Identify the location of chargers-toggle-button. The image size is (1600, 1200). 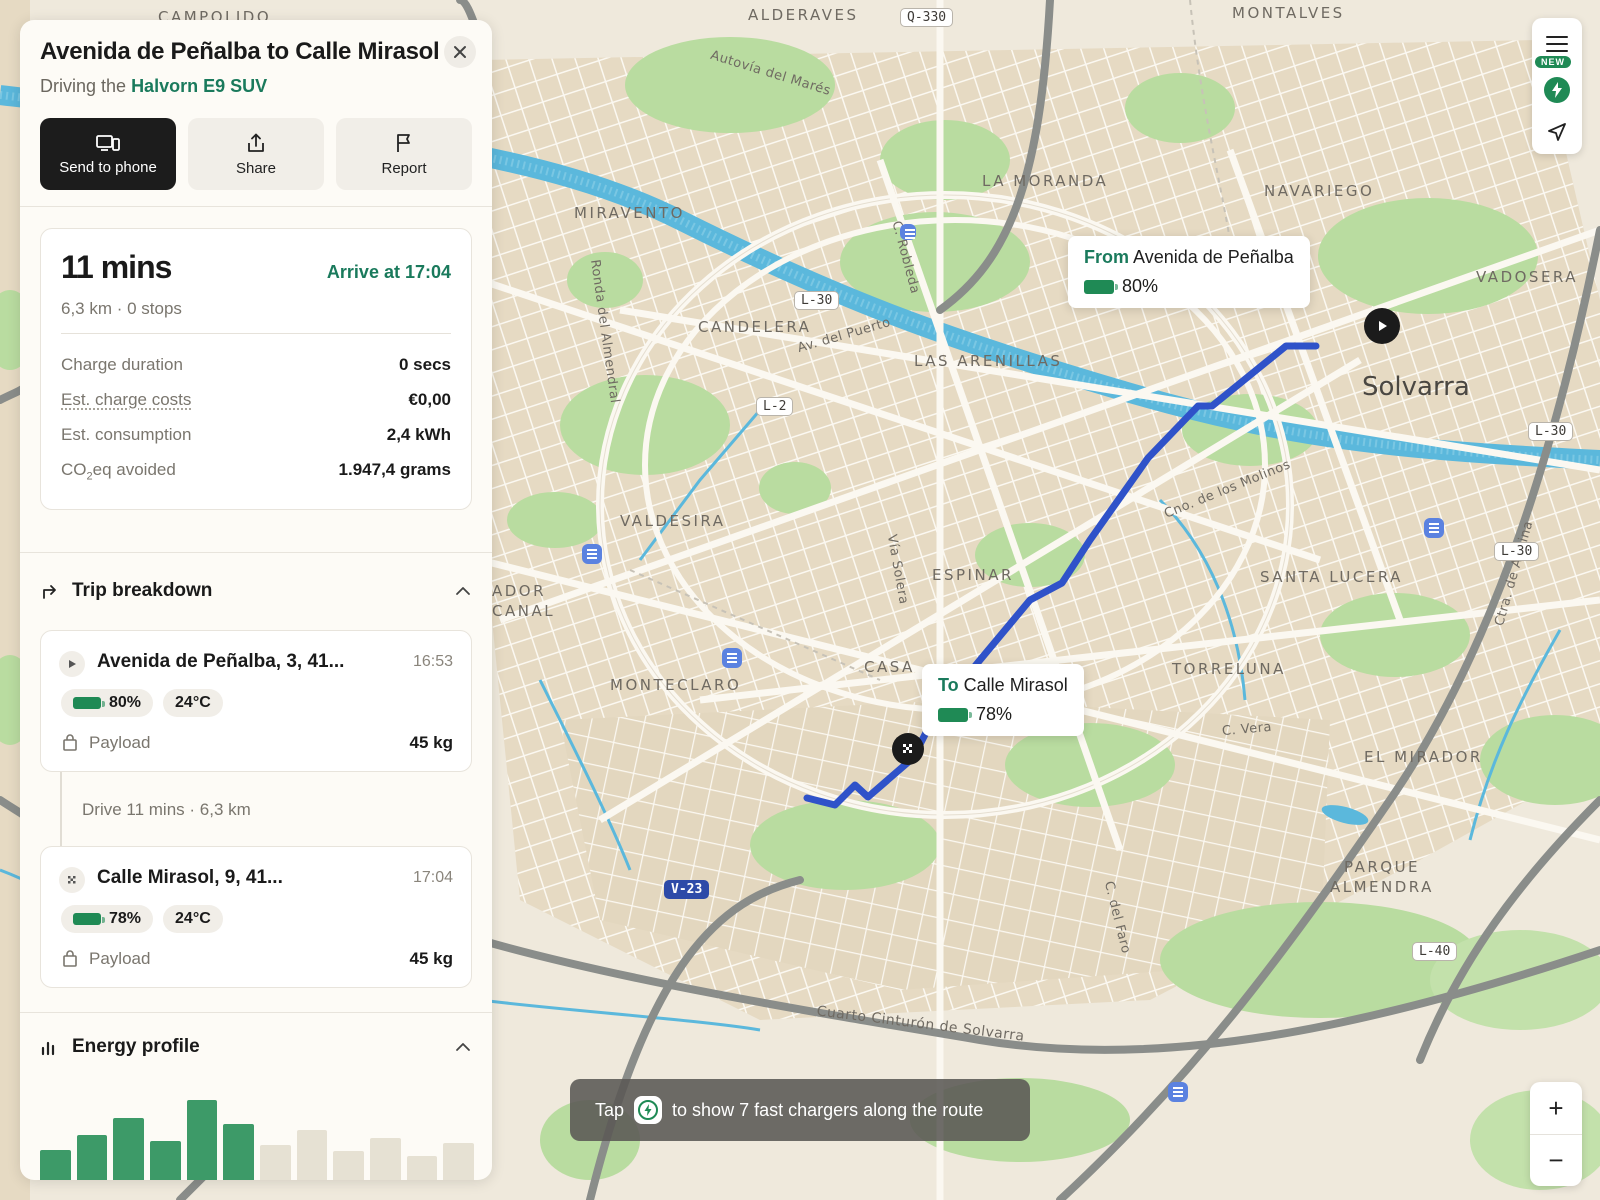
(1557, 90).